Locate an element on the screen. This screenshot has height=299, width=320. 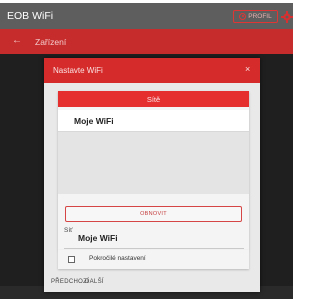
subbar-title: Zařízení is located at coordinates (51, 42).